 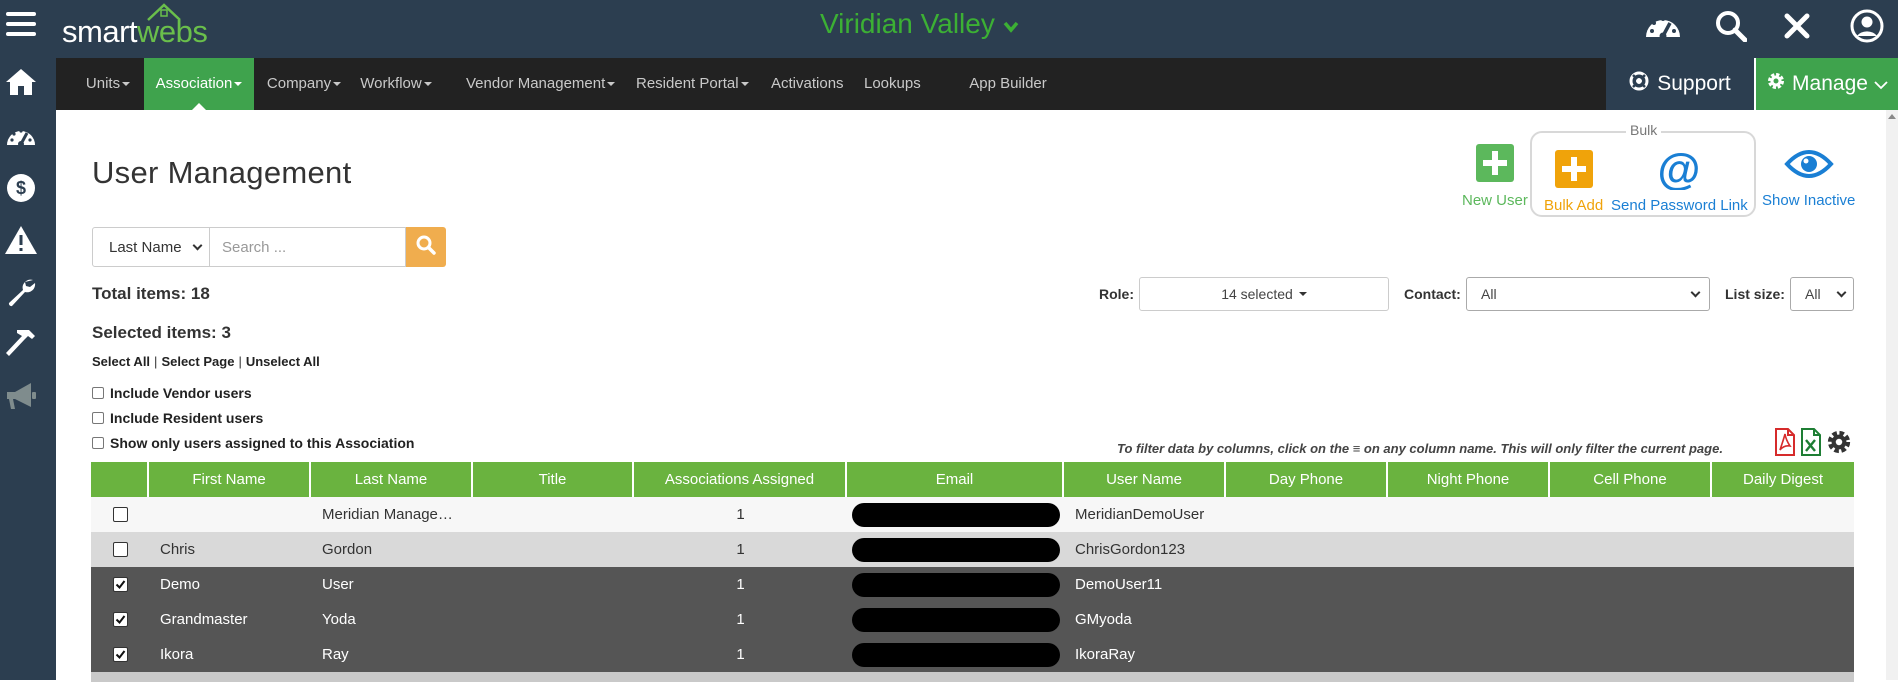 I want to click on show-inactive-button: Show Inactive, so click(x=1808, y=177).